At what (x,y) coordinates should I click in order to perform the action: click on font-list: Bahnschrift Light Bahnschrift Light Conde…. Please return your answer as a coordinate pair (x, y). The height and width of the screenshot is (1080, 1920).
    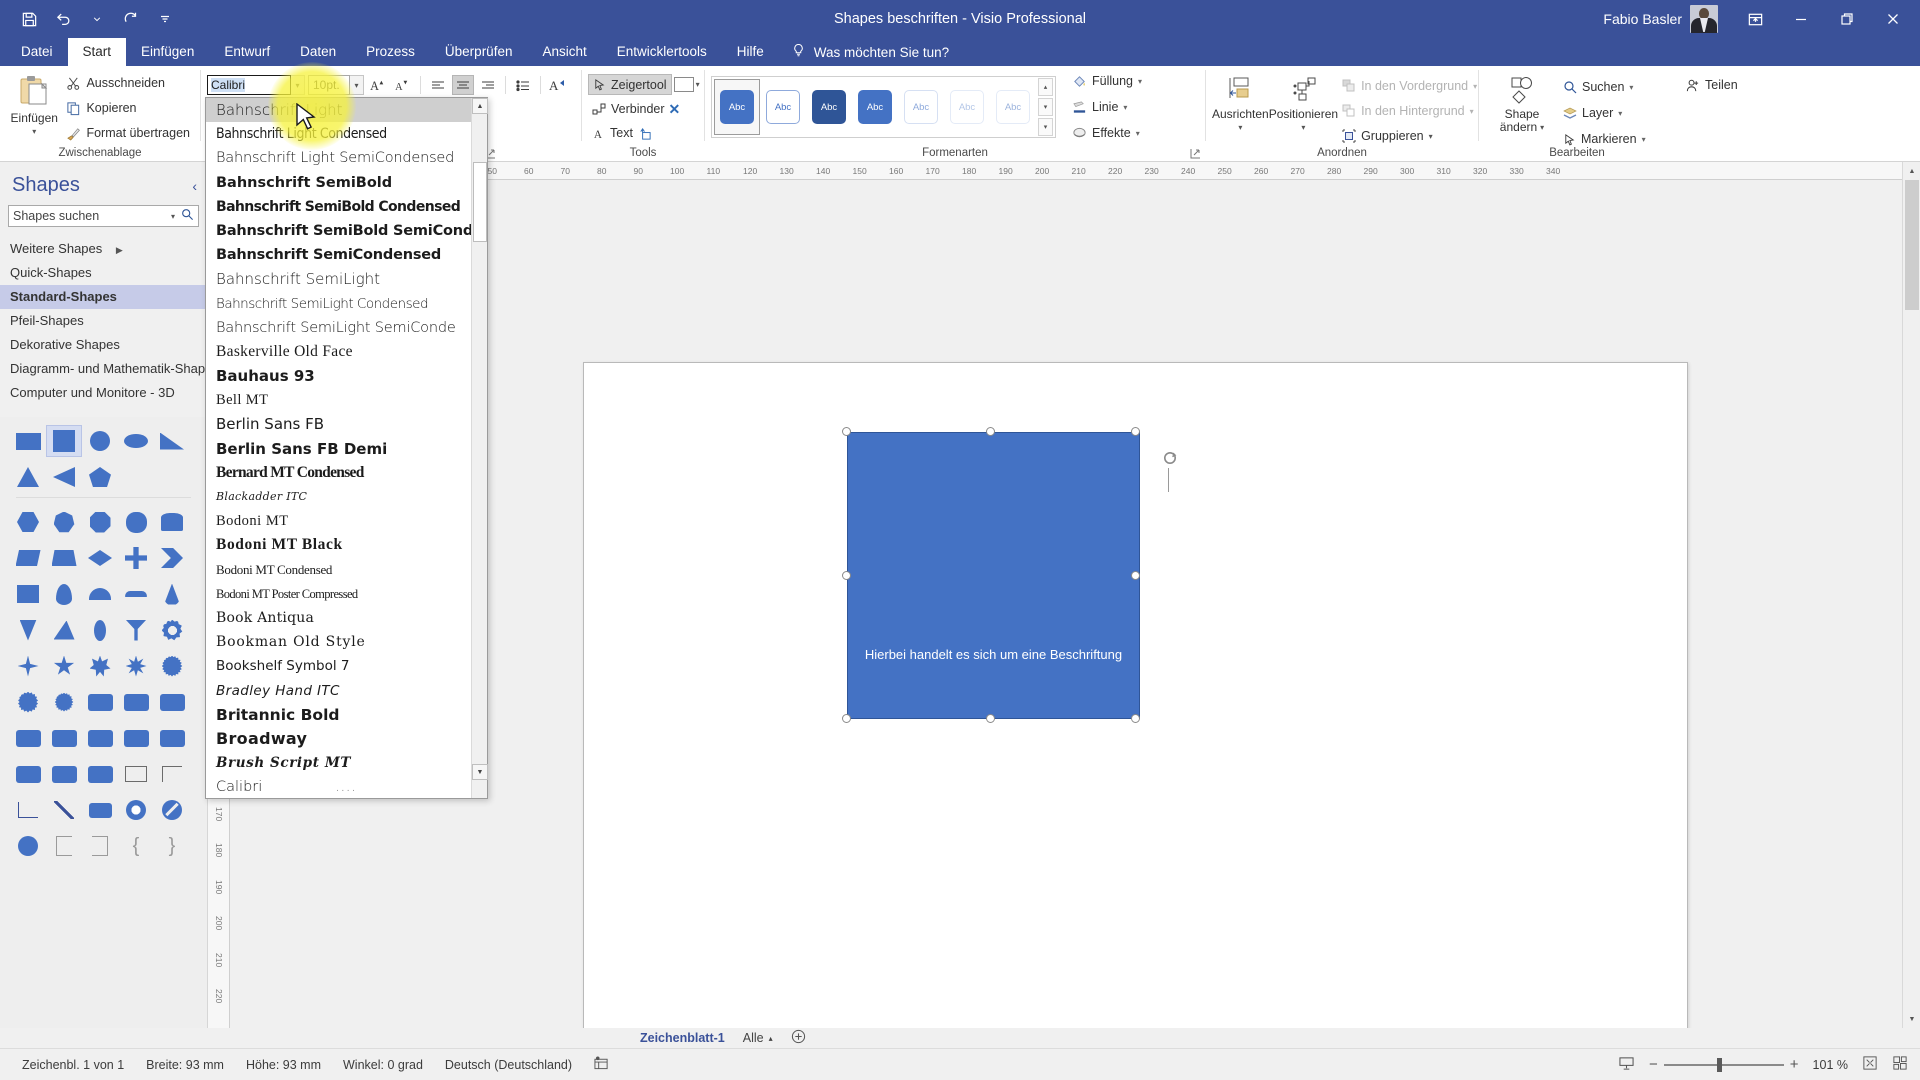
    Looking at the image, I should click on (338, 448).